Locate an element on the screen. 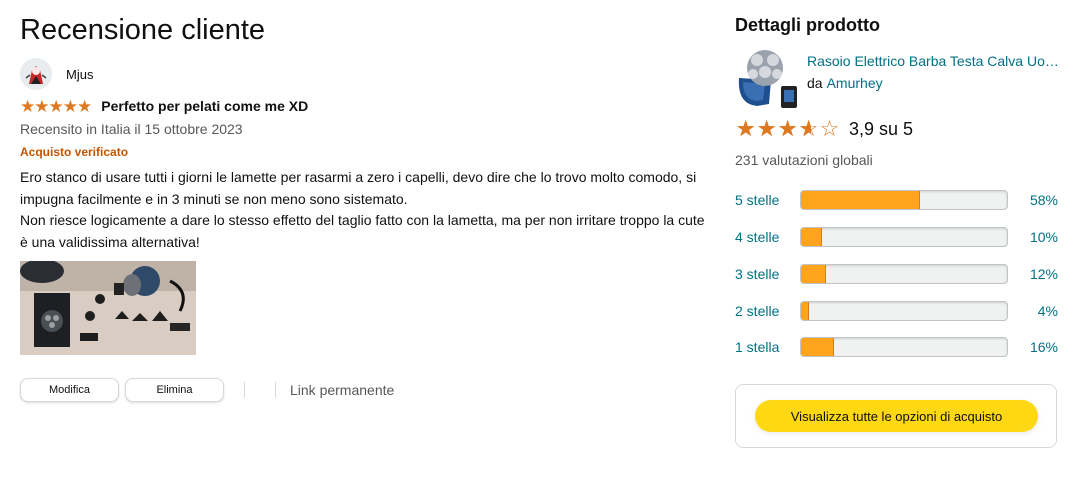  histogram-row: 3 stelle 12% is located at coordinates (897, 274).